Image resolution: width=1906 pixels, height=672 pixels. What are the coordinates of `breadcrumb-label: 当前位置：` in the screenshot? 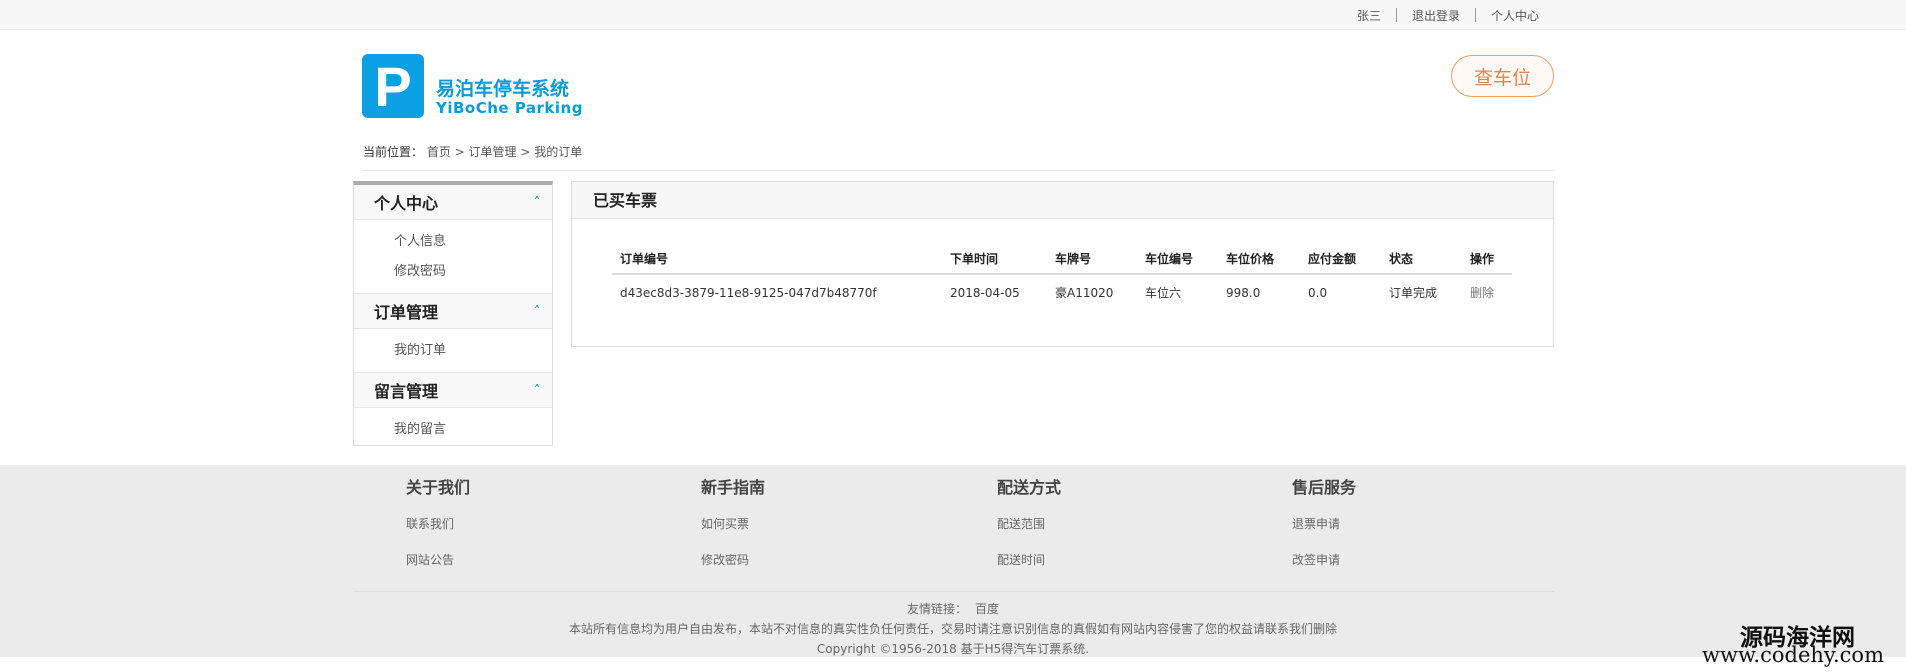 It's located at (393, 152).